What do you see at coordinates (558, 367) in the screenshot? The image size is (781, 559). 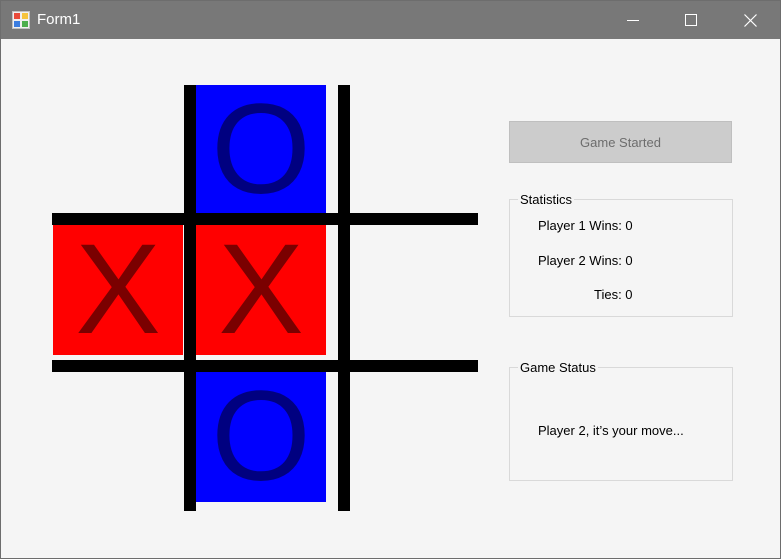 I see `game-status-title: Game Status` at bounding box center [558, 367].